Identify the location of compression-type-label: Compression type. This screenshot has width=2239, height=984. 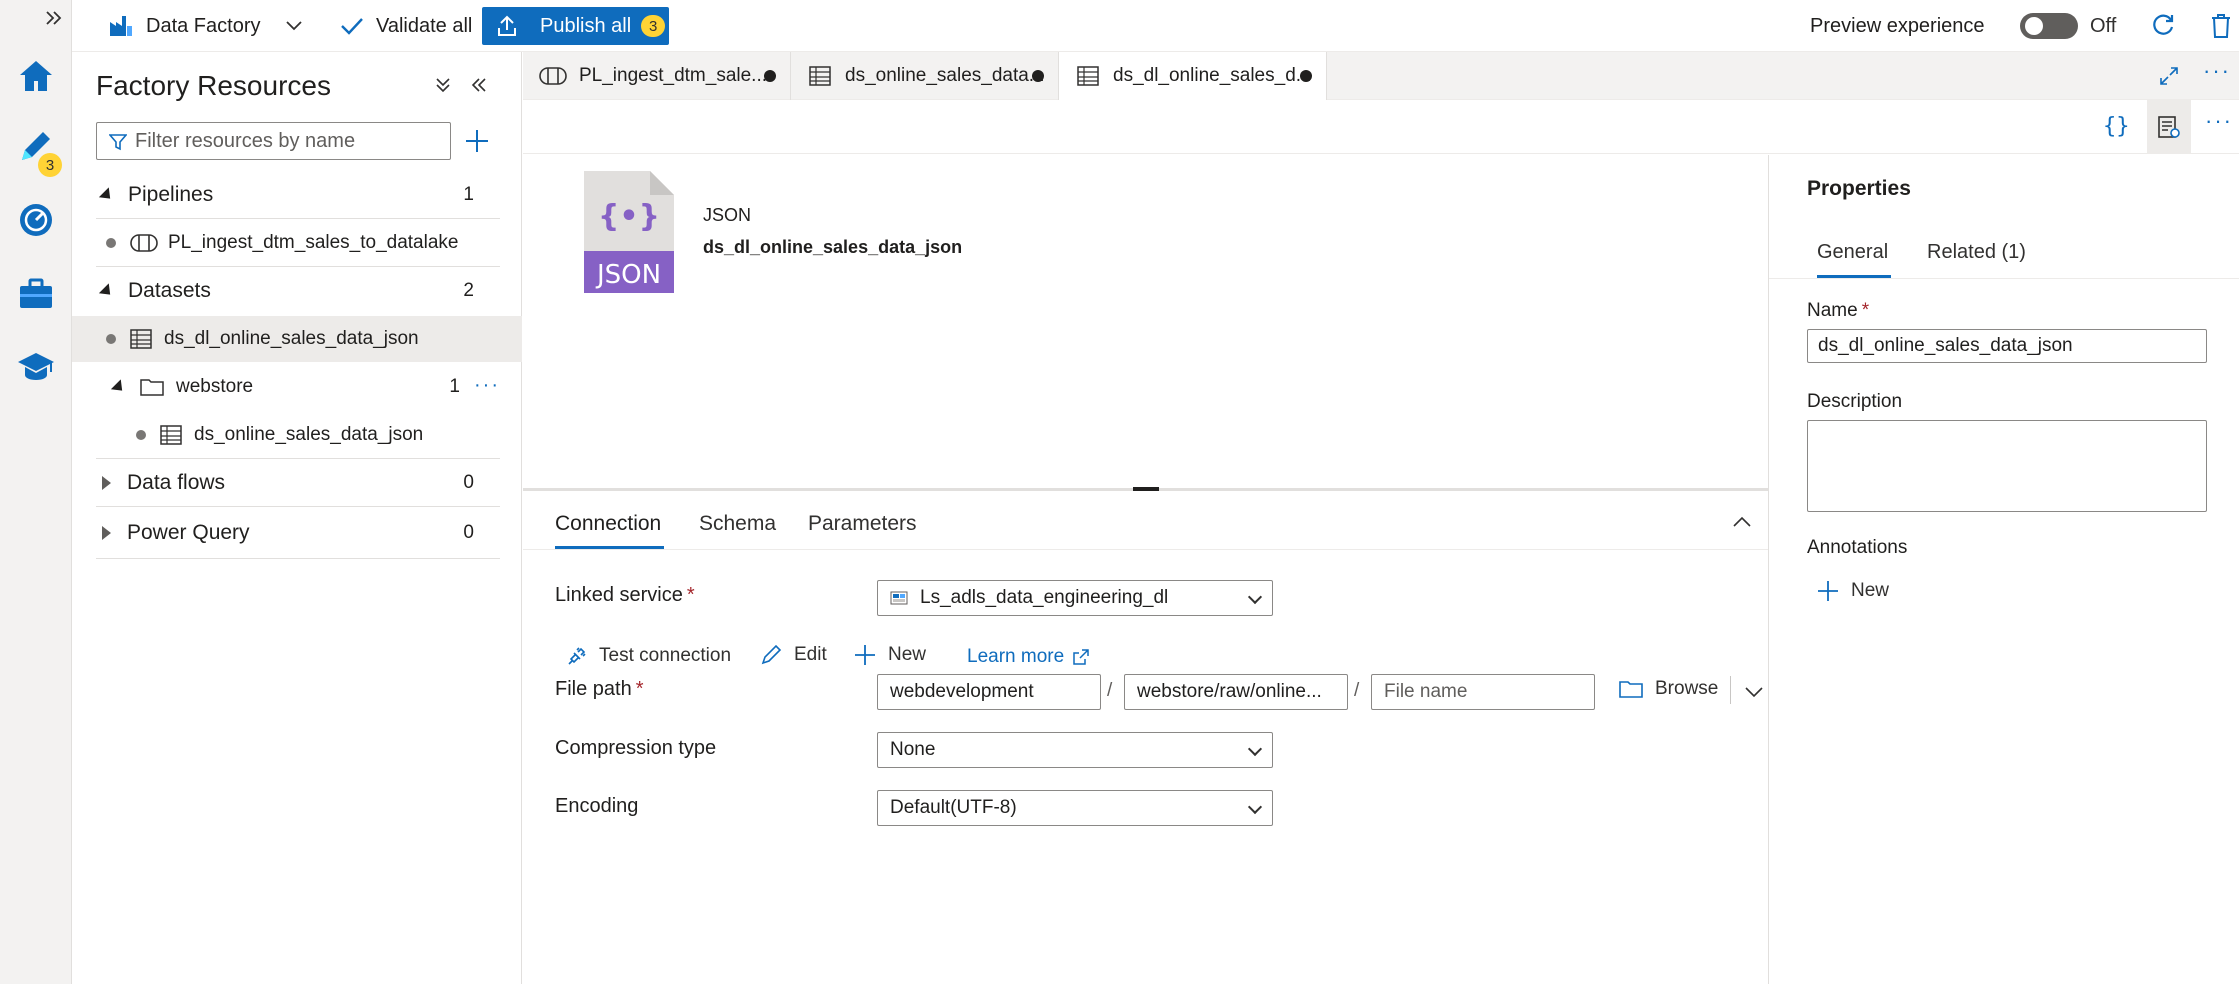
(636, 748).